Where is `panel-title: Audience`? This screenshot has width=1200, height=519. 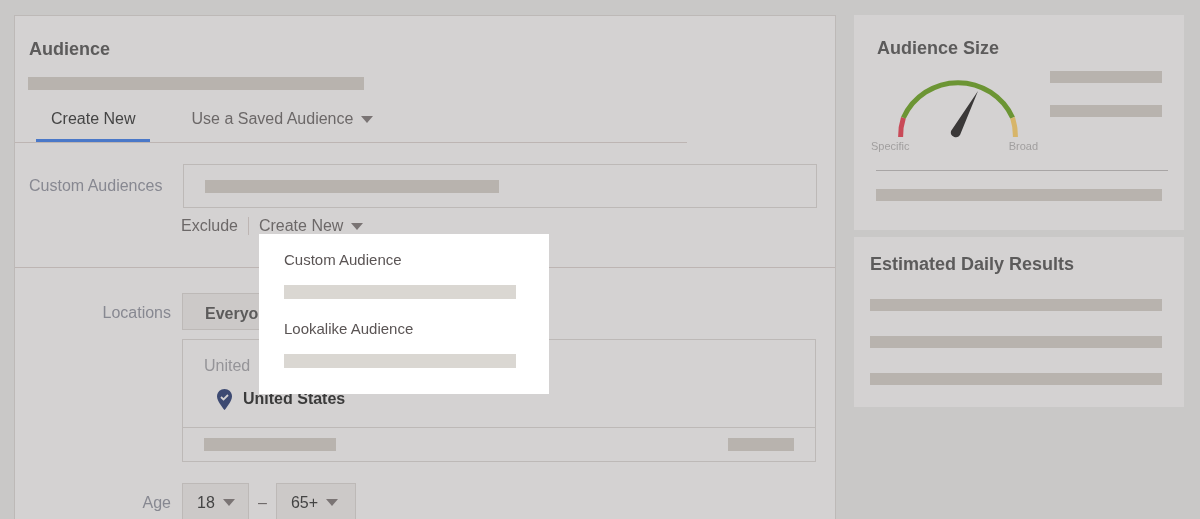
panel-title: Audience is located at coordinates (70, 49).